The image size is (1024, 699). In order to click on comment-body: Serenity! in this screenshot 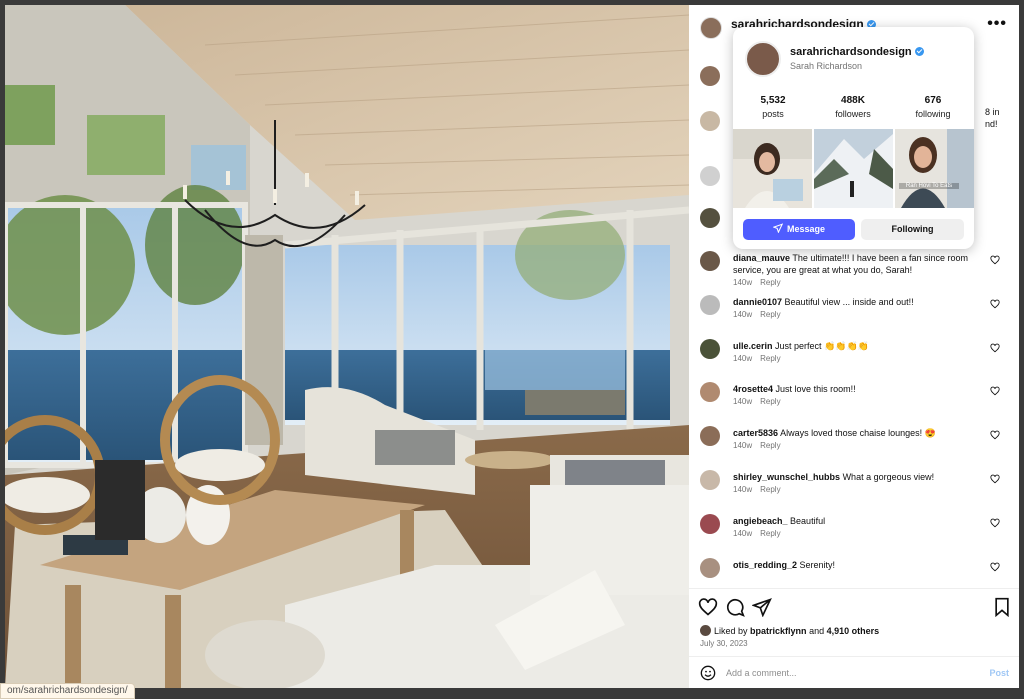, I will do `click(817, 565)`.